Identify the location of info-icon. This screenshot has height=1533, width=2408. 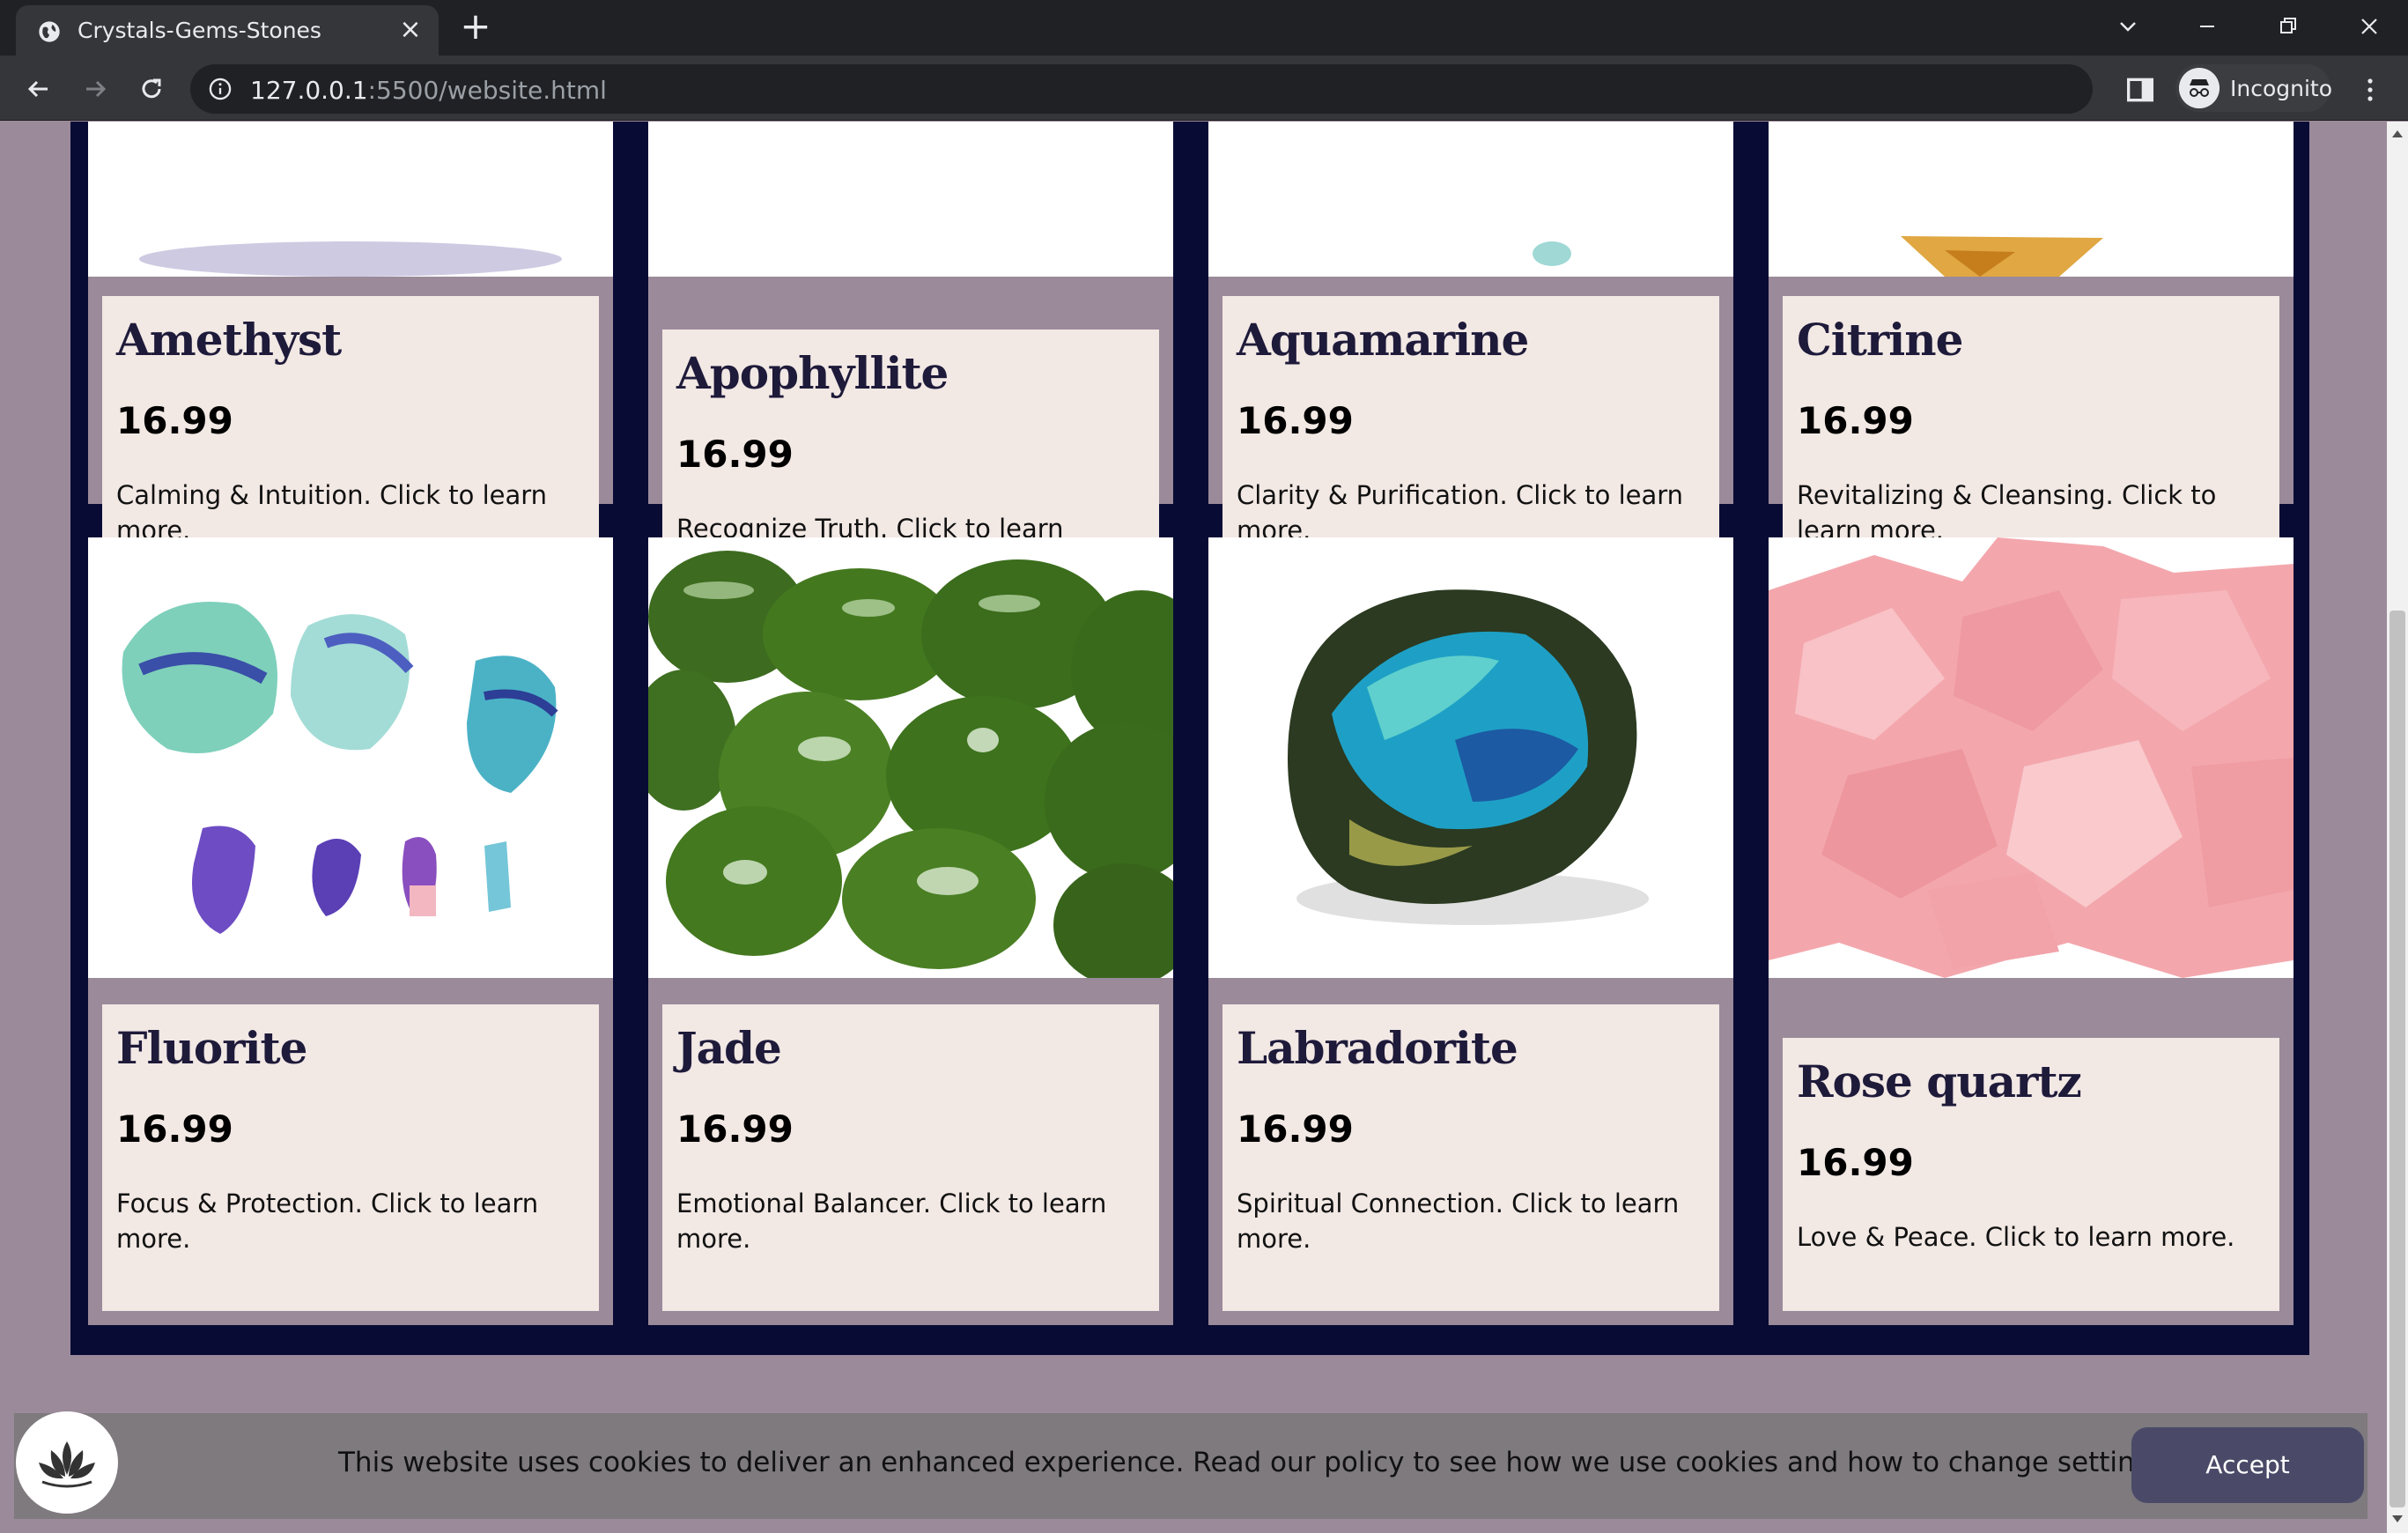
(220, 89).